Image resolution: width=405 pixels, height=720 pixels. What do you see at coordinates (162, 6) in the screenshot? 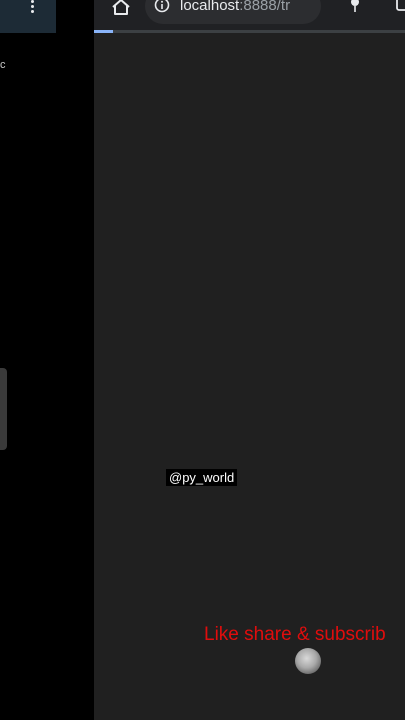
I see `info-icon` at bounding box center [162, 6].